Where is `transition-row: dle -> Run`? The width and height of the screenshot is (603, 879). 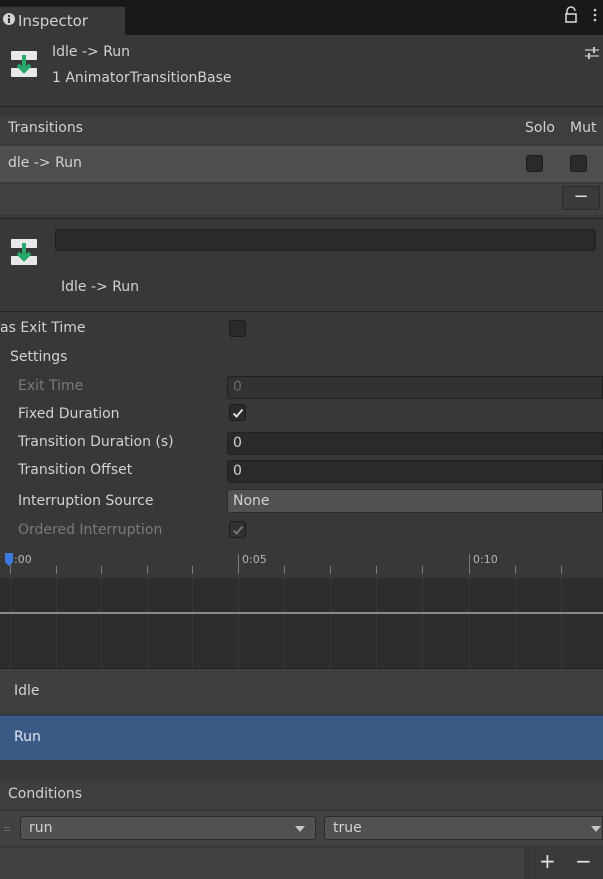
transition-row: dle -> Run is located at coordinates (301, 164).